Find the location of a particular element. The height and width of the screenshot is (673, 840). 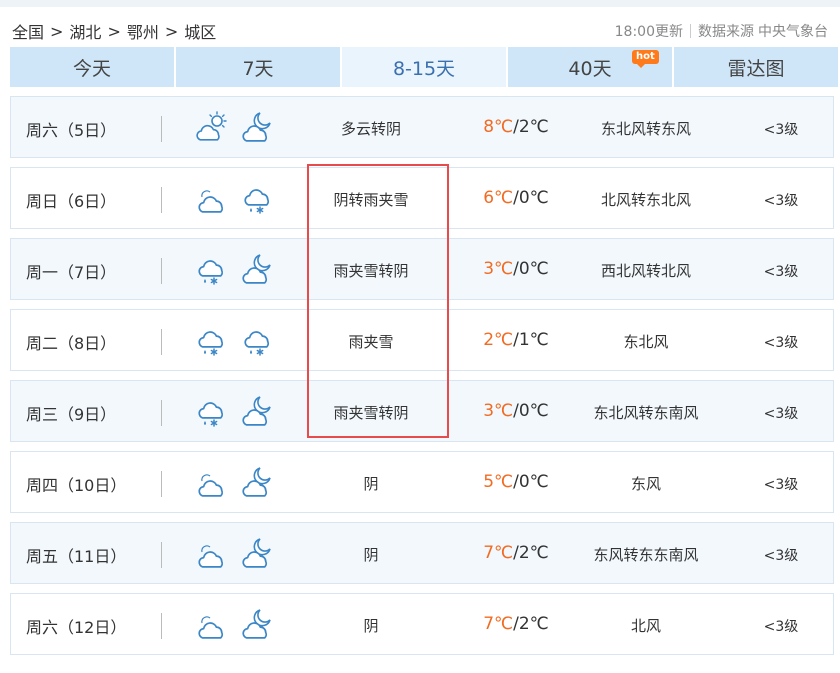

day-label: 周六（5日） is located at coordinates (71, 130).